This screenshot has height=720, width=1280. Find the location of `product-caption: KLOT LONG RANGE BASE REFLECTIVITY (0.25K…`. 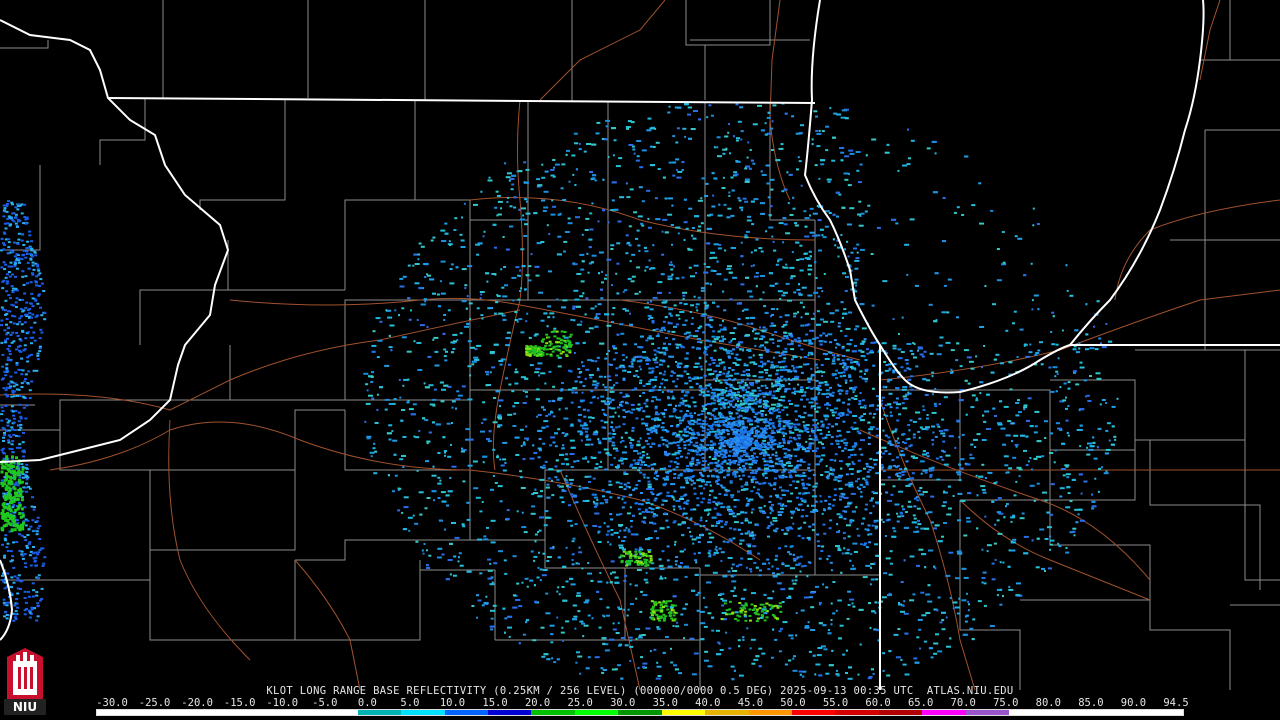

product-caption: KLOT LONG RANGE BASE REFLECTIVITY (0.25K… is located at coordinates (640, 691).